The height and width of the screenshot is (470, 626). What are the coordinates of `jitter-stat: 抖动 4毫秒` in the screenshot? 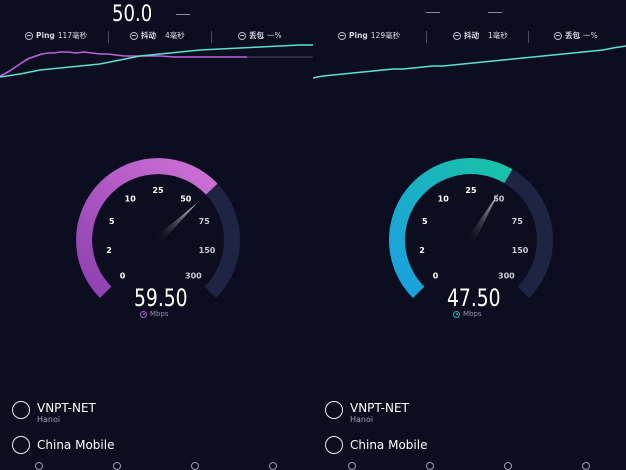 It's located at (157, 35).